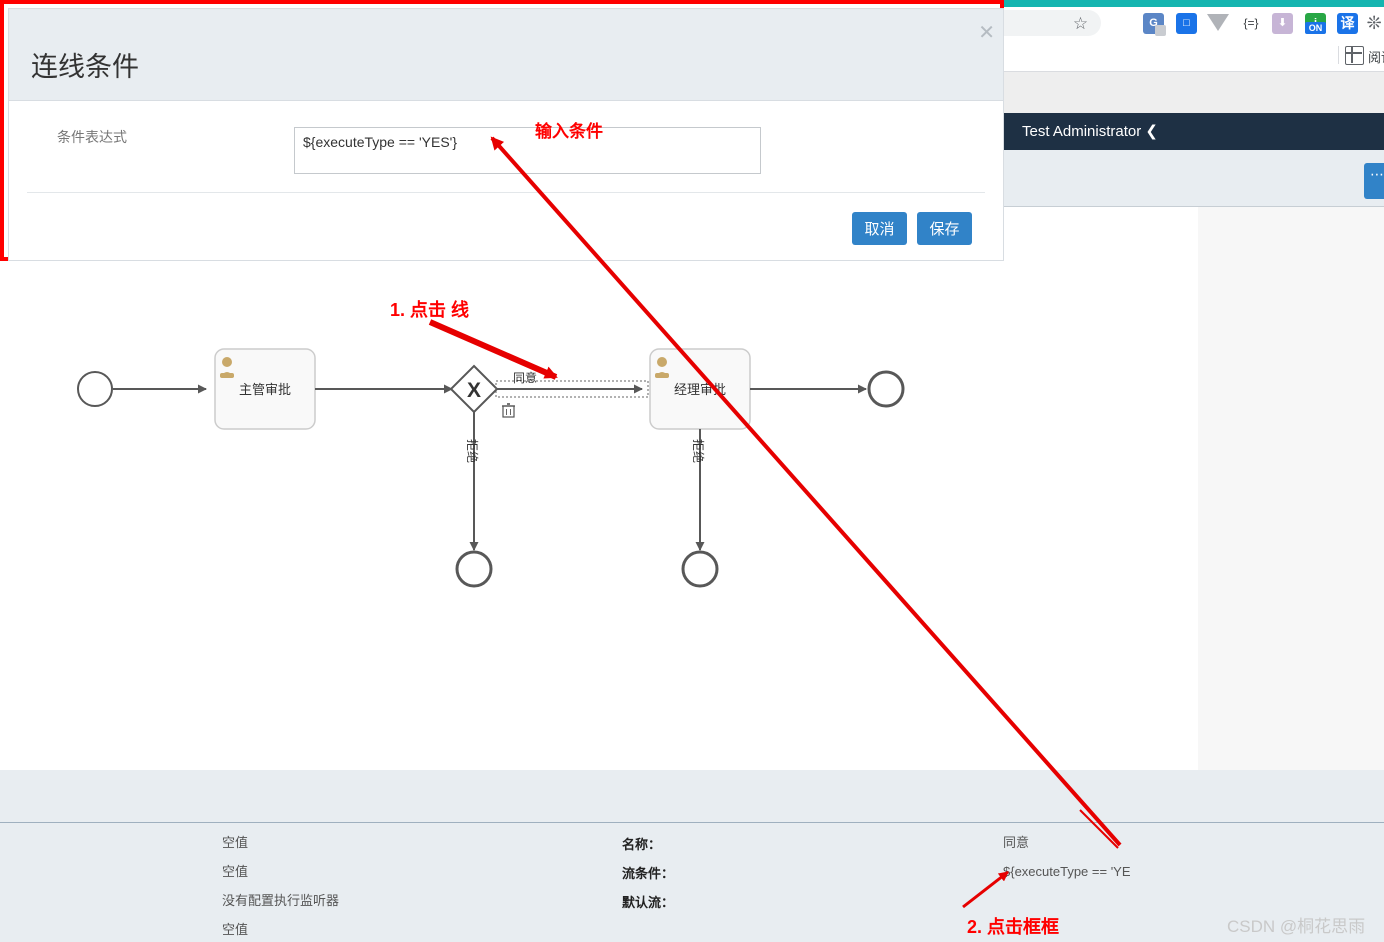 This screenshot has height=942, width=1384. I want to click on properties-right-column: 同意 ${executeType == 'YE, so click(1173, 857).